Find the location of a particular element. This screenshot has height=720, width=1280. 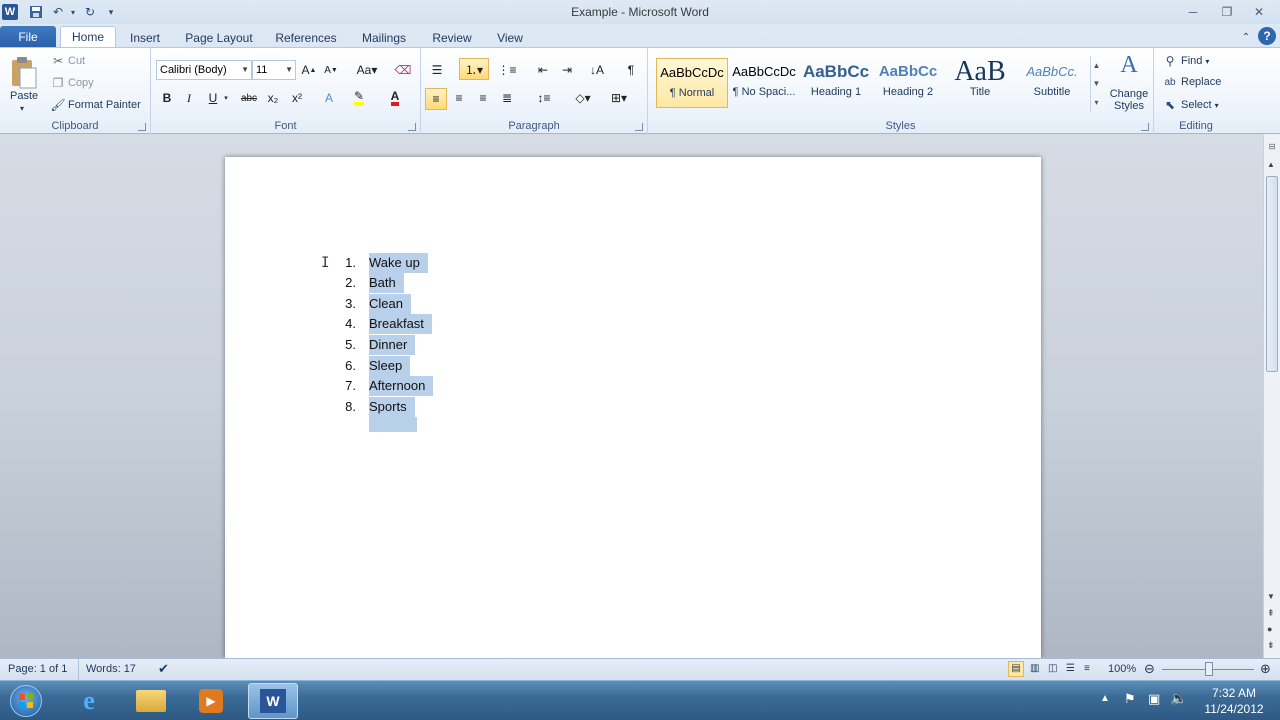

proofing-icon: ✔ is located at coordinates (163, 669).